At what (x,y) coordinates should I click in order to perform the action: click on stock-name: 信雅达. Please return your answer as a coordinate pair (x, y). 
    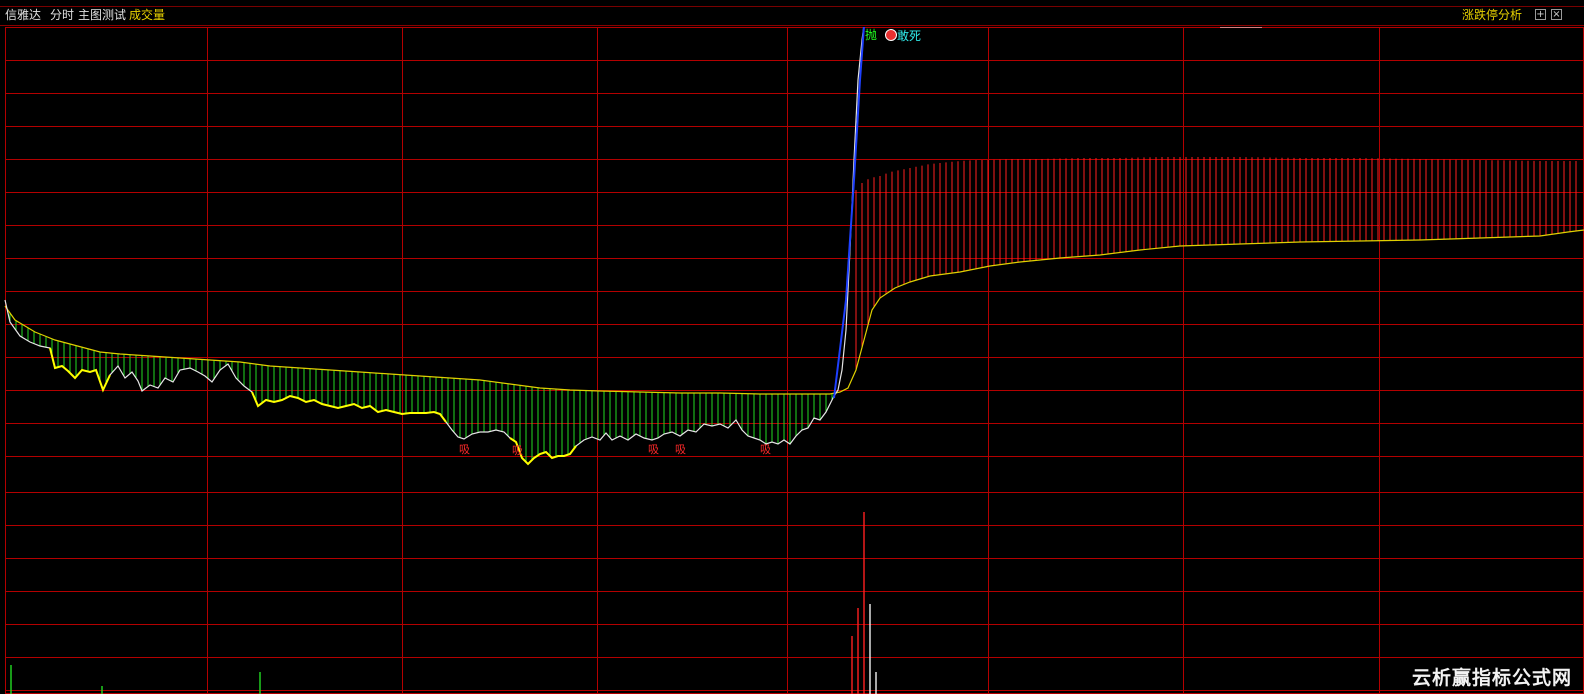
    Looking at the image, I should click on (23, 15).